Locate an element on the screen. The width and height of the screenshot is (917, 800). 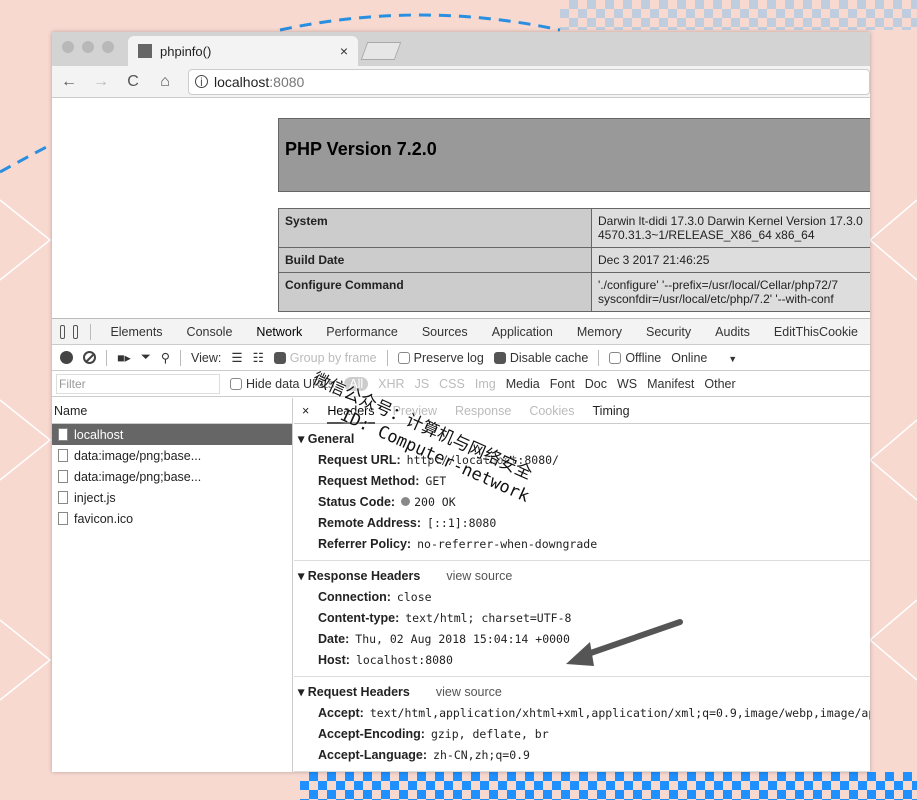
offline-checkbox: Offline is located at coordinates (635, 358).